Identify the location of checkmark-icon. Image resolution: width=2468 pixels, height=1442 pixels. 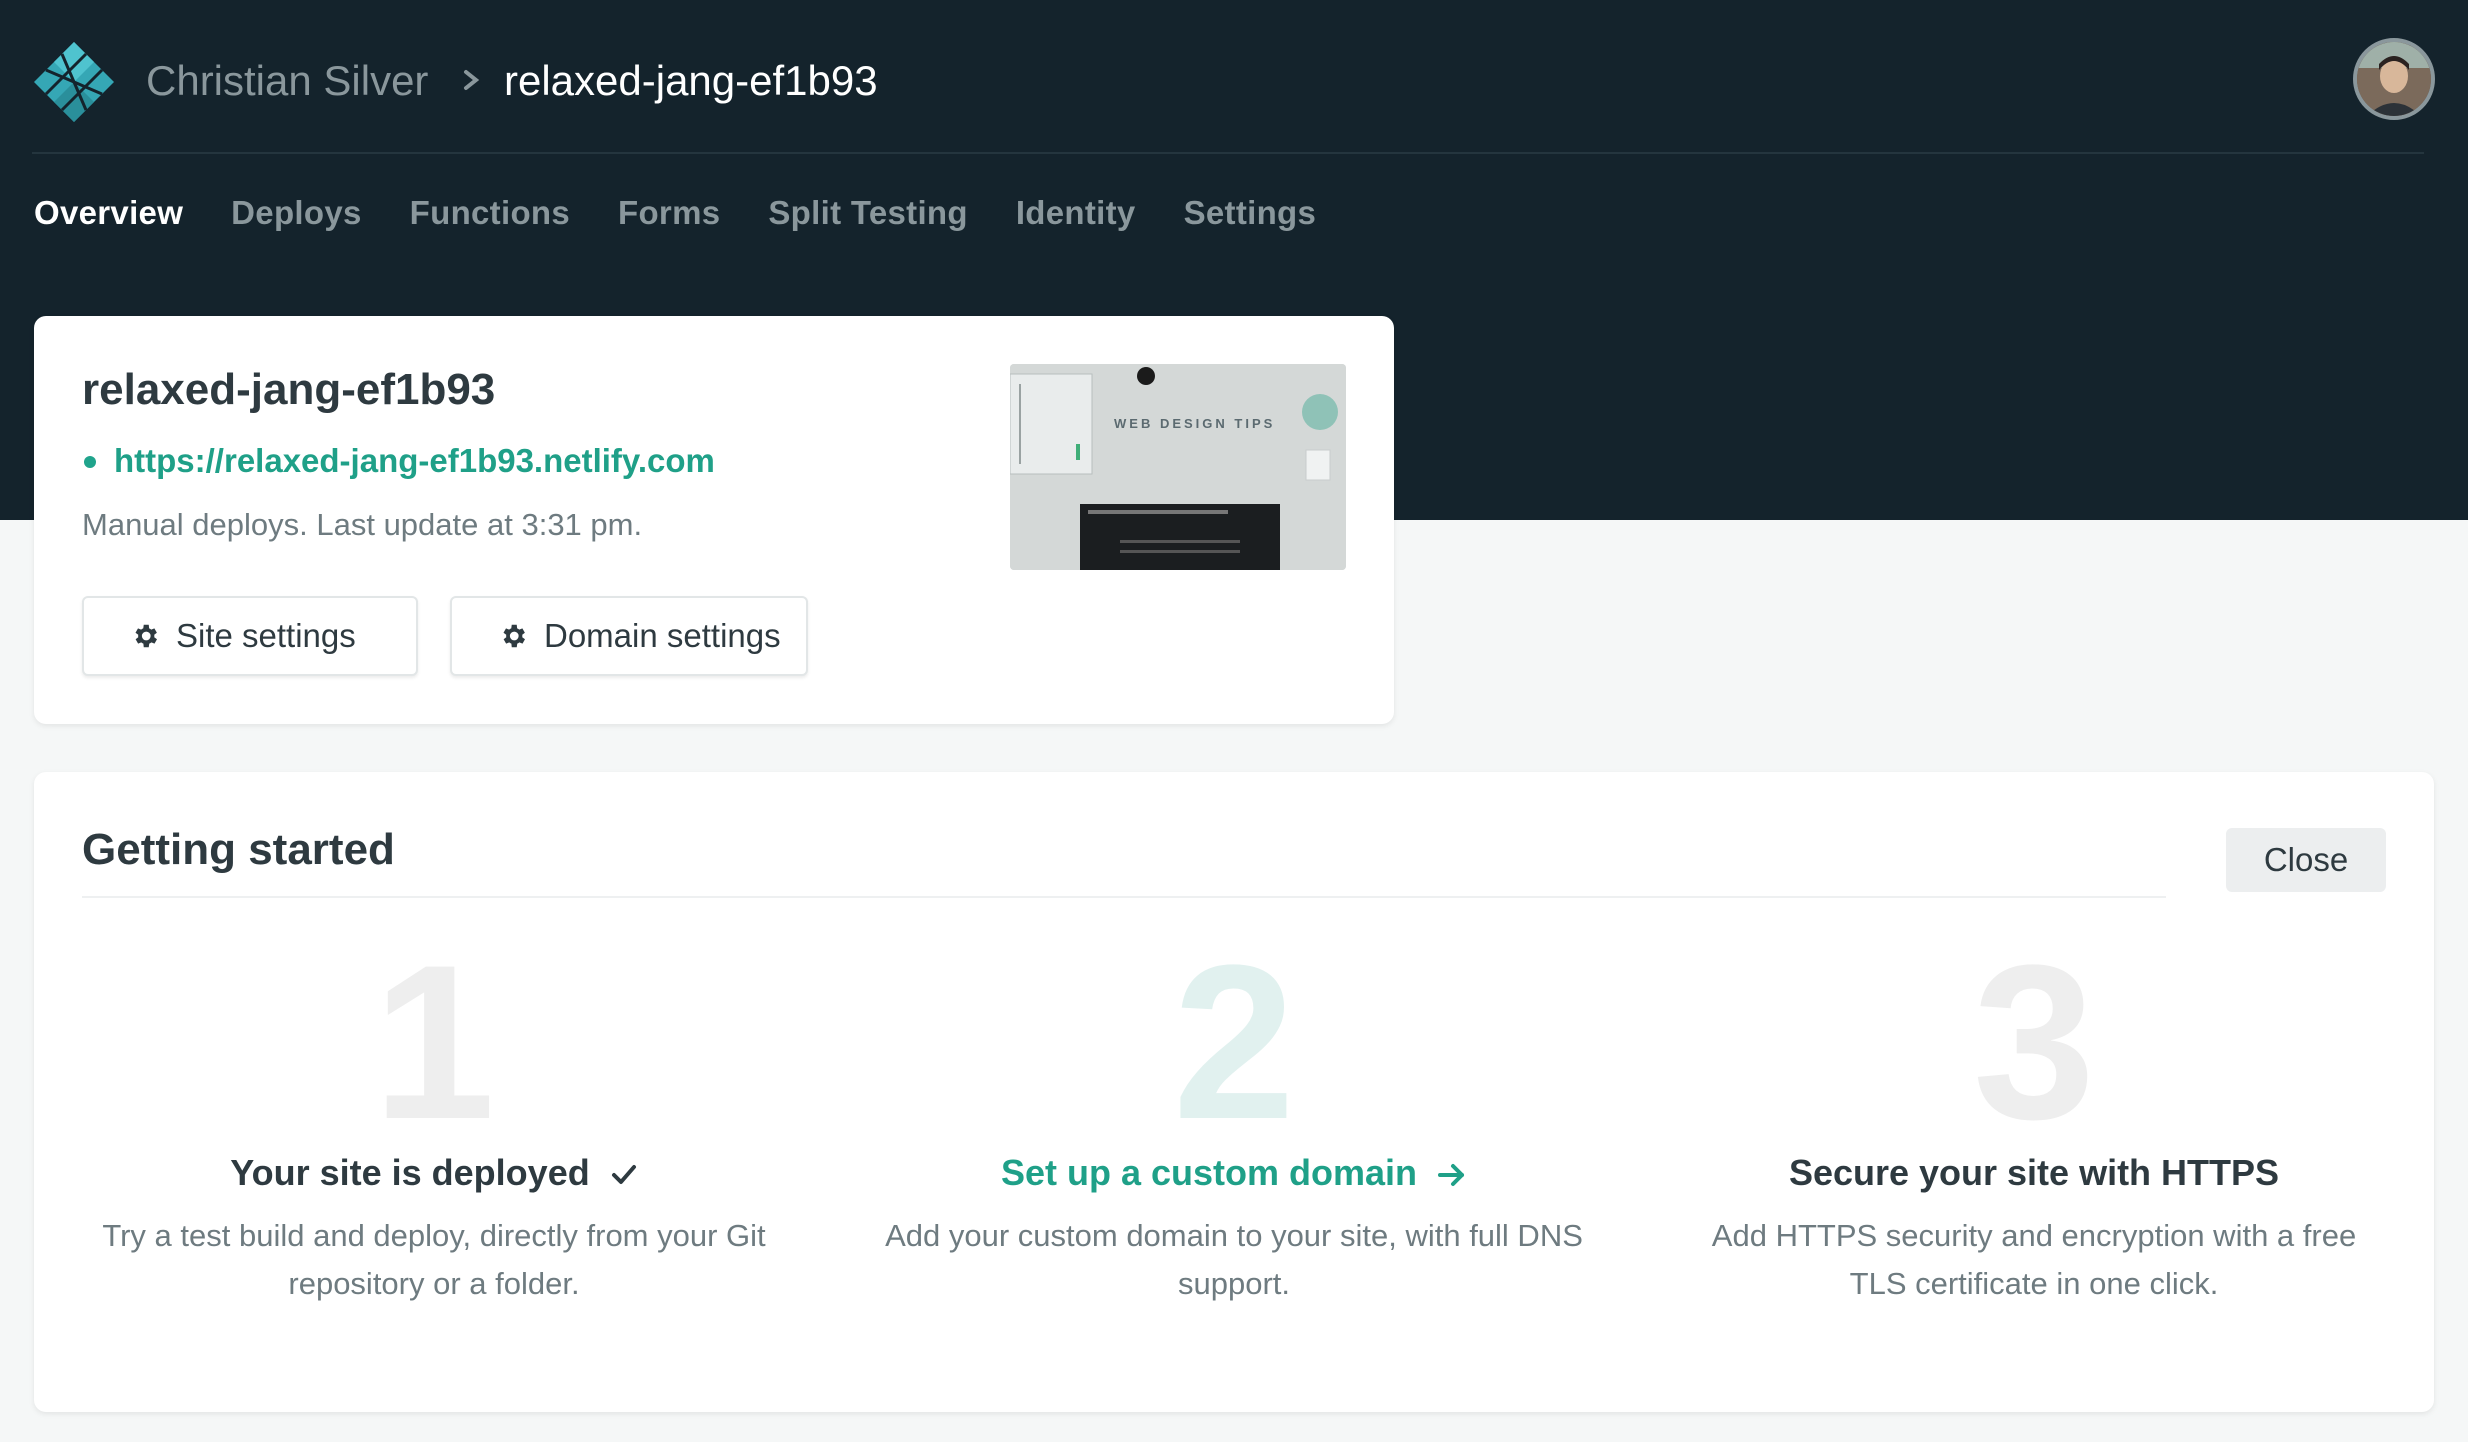
(623, 1175).